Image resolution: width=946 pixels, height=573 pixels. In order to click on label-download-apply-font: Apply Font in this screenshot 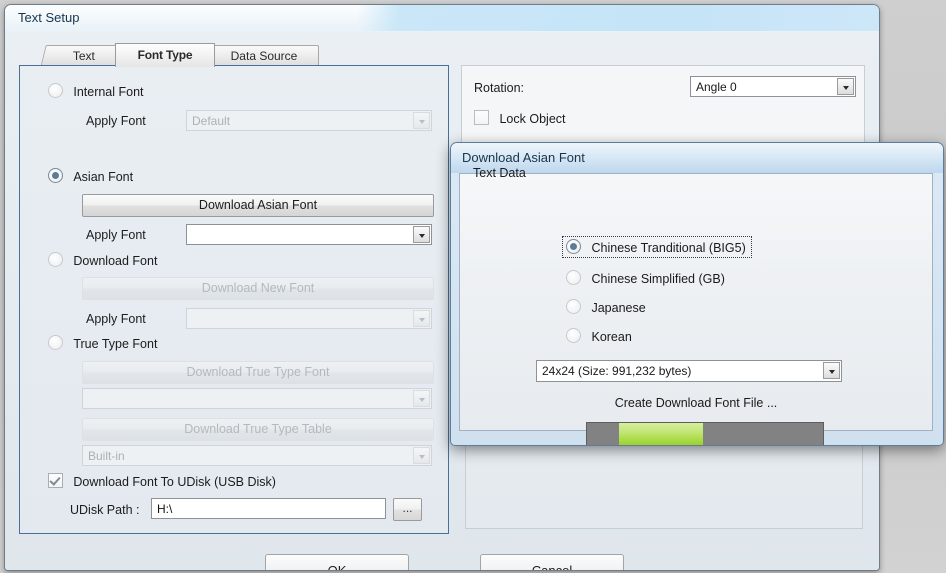, I will do `click(116, 319)`.